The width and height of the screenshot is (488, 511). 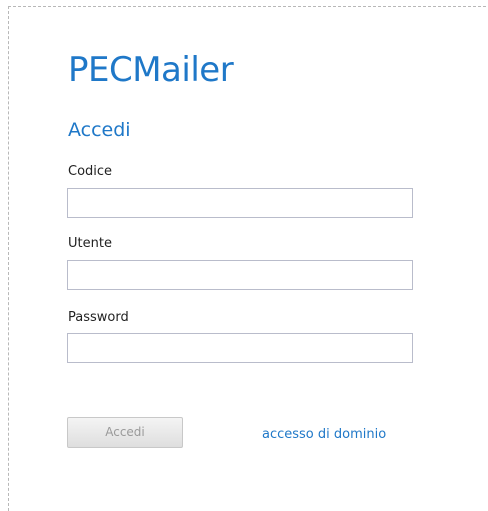 What do you see at coordinates (240, 275) in the screenshot?
I see `utente-input` at bounding box center [240, 275].